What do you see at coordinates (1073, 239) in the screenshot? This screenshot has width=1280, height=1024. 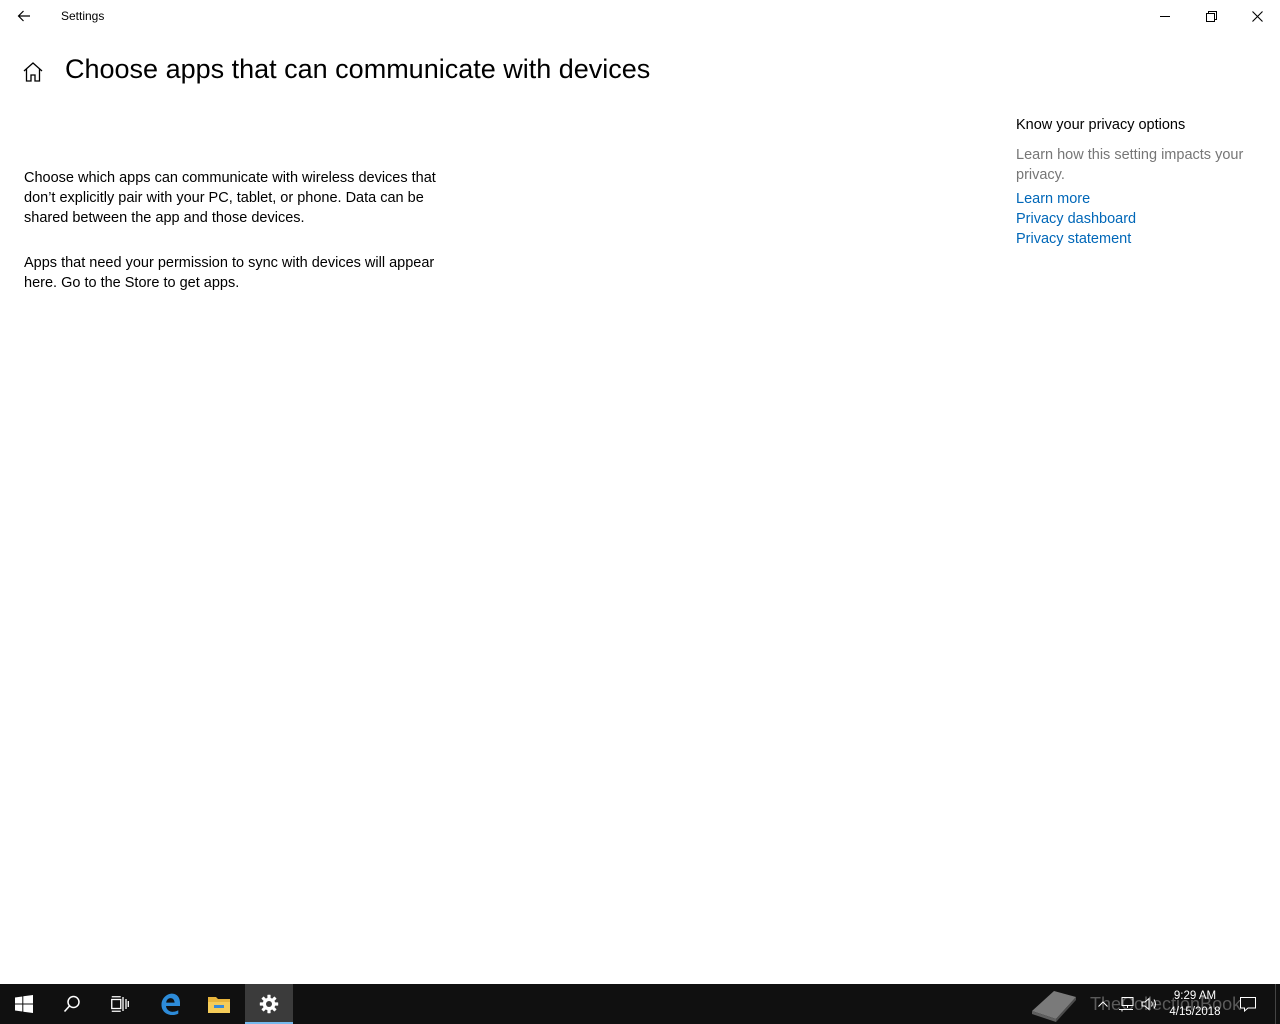 I see `privacy-statement-link: Privacy statement` at bounding box center [1073, 239].